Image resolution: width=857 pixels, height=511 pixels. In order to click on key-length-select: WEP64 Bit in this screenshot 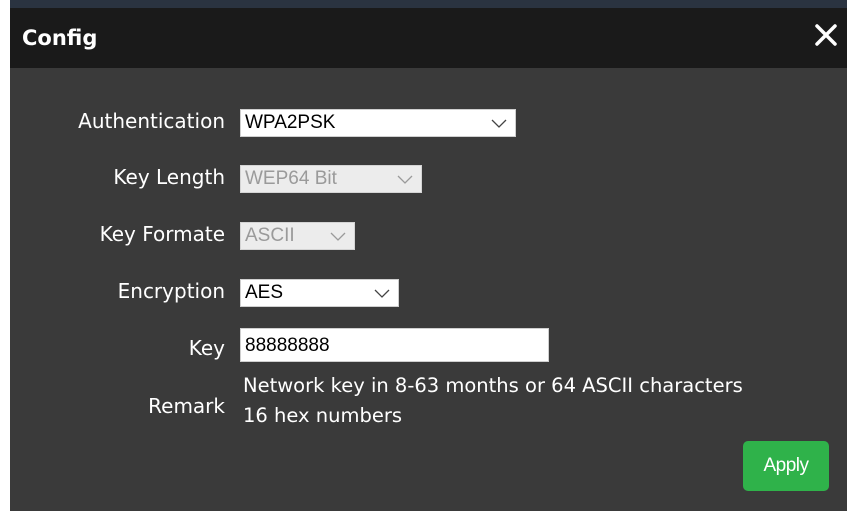, I will do `click(331, 179)`.